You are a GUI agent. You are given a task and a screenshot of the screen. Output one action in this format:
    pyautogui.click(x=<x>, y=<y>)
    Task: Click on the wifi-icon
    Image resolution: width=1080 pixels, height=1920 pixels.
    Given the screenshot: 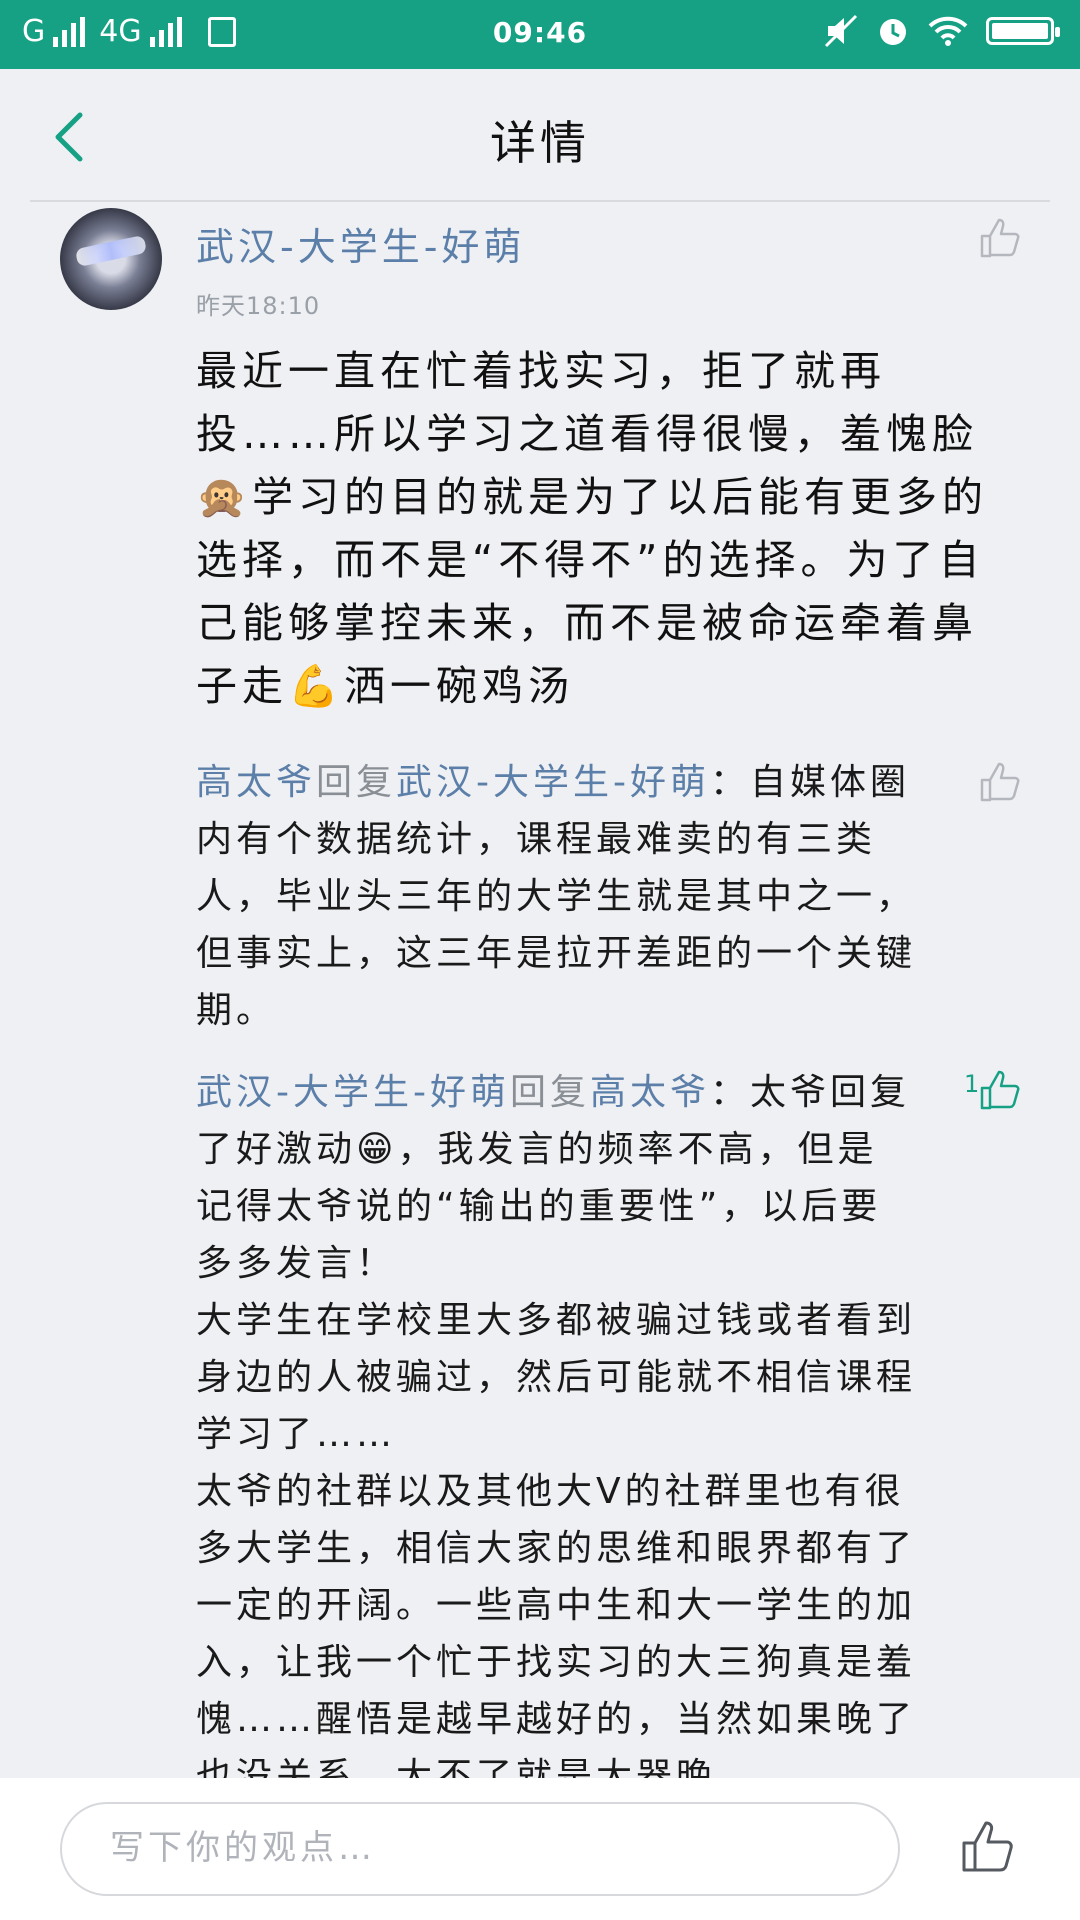 What is the action you would take?
    pyautogui.click(x=948, y=31)
    